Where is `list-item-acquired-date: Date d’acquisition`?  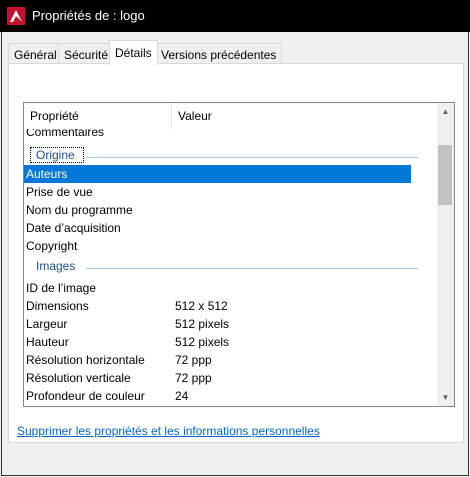 list-item-acquired-date: Date d’acquisition is located at coordinates (217, 228).